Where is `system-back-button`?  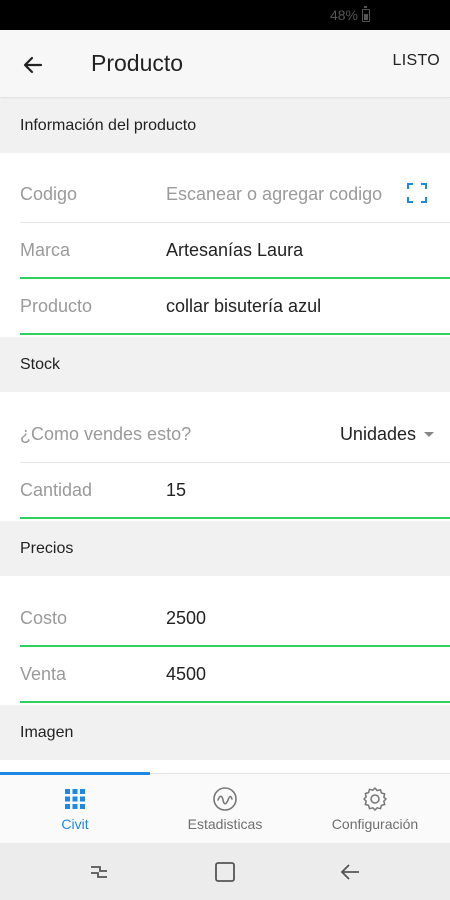
system-back-button is located at coordinates (350, 872).